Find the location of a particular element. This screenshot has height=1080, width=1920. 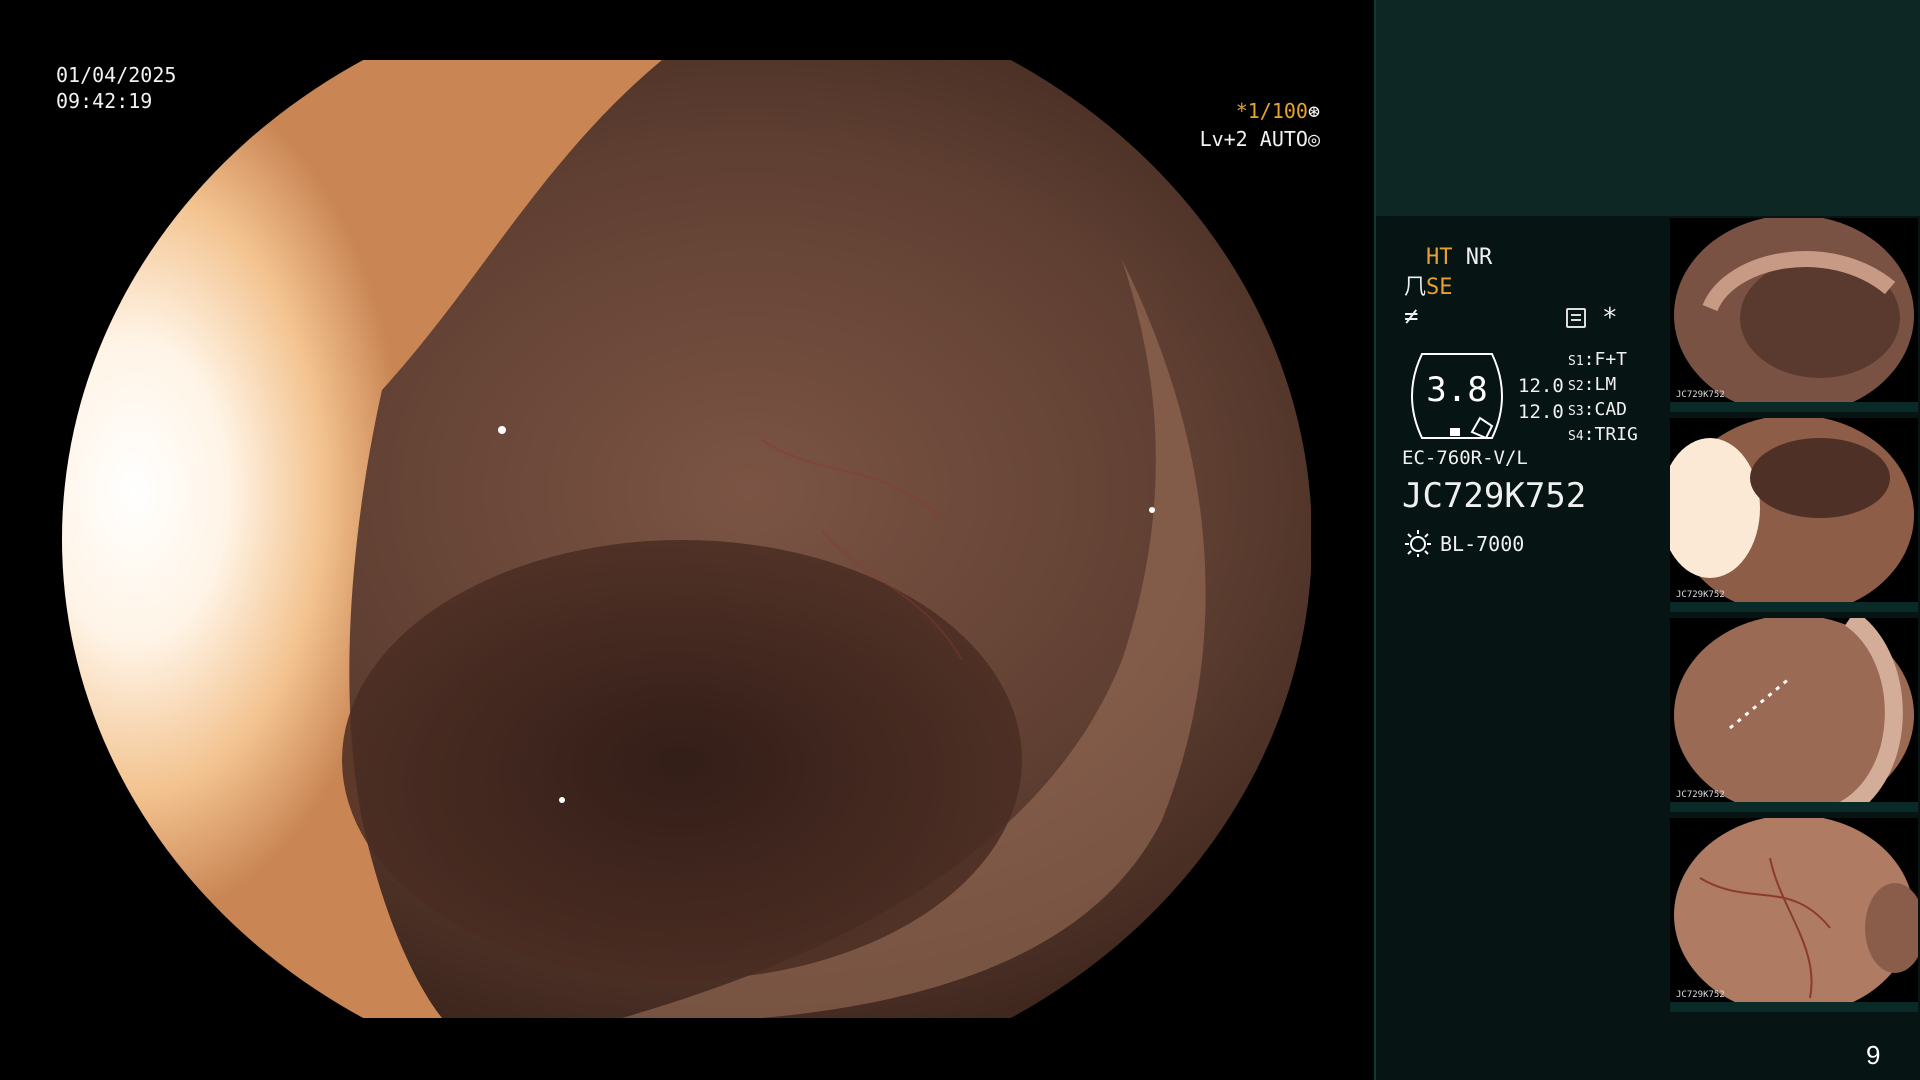

aperture-icon: ⊛ is located at coordinates (1313, 111).